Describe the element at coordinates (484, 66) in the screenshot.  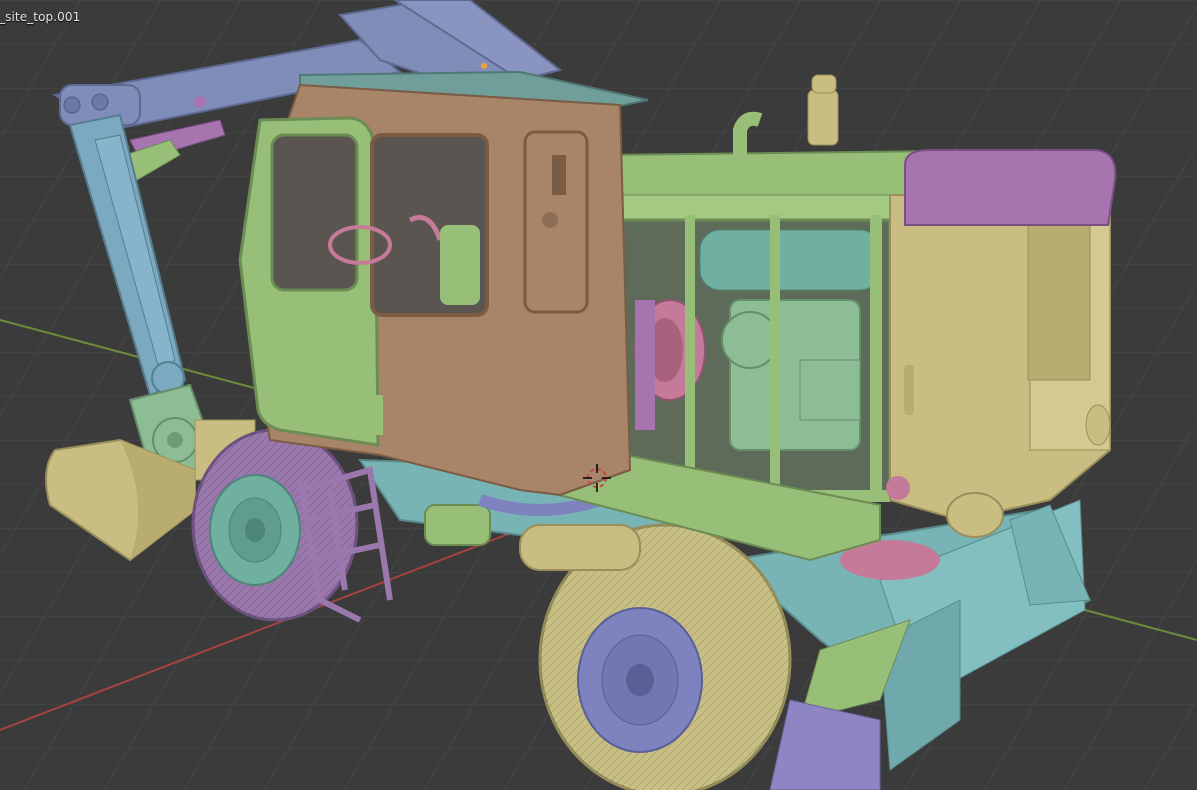
I see `object-origin-dot` at that location.